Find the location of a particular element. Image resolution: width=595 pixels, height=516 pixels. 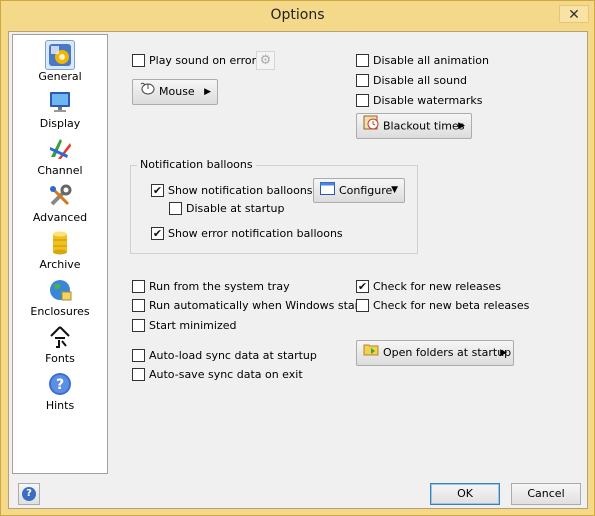

mouse-button: Mouse ▶ is located at coordinates (175, 92).